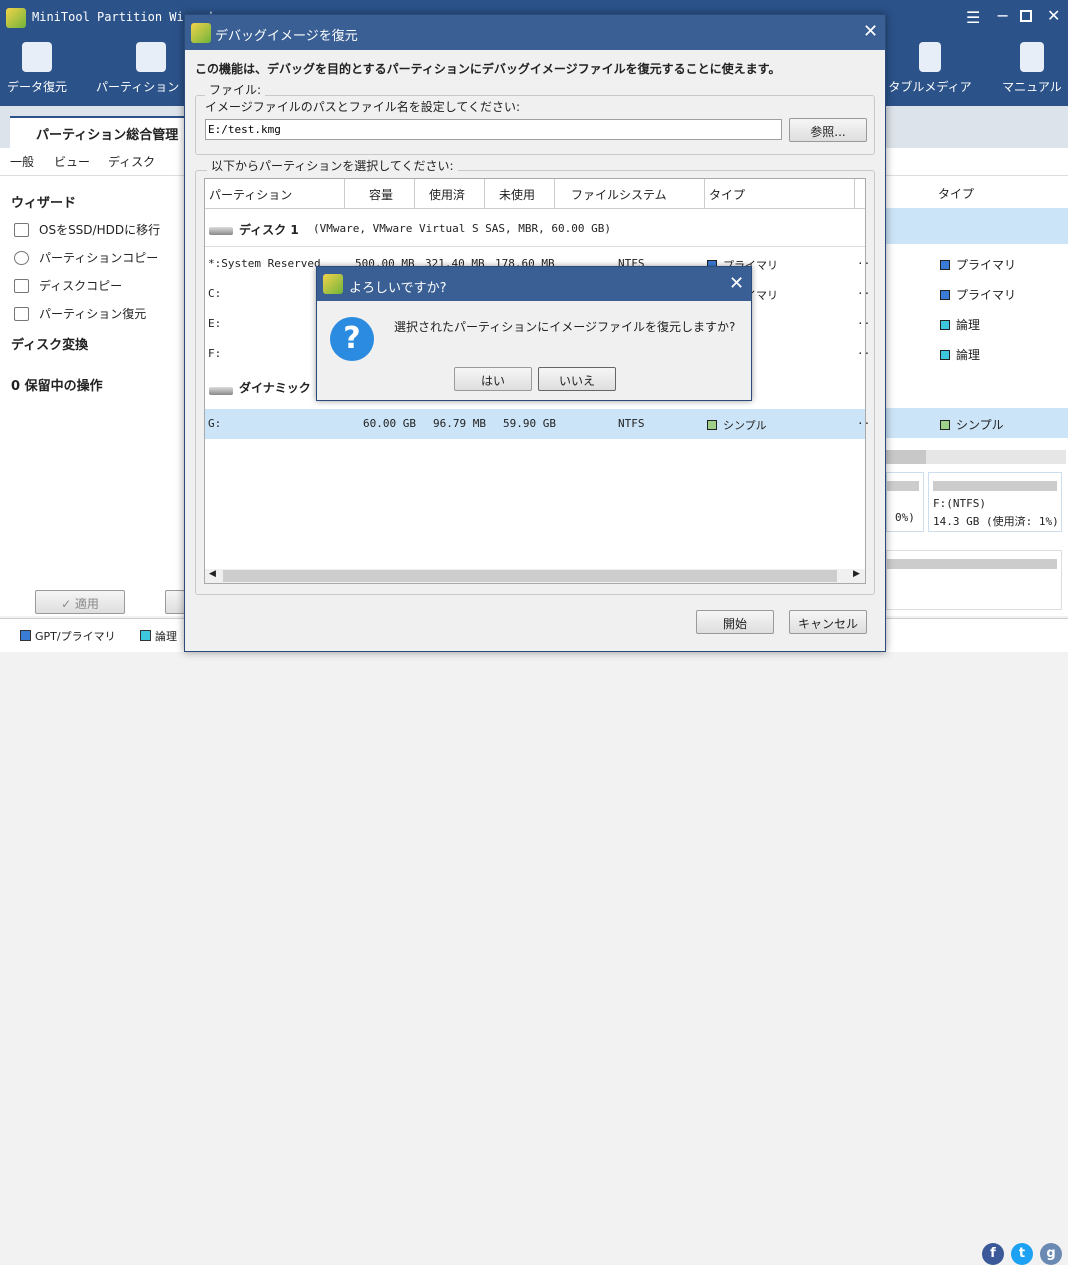 The width and height of the screenshot is (1068, 1265). What do you see at coordinates (215, 423) in the screenshot?
I see `cell-partition: G:` at bounding box center [215, 423].